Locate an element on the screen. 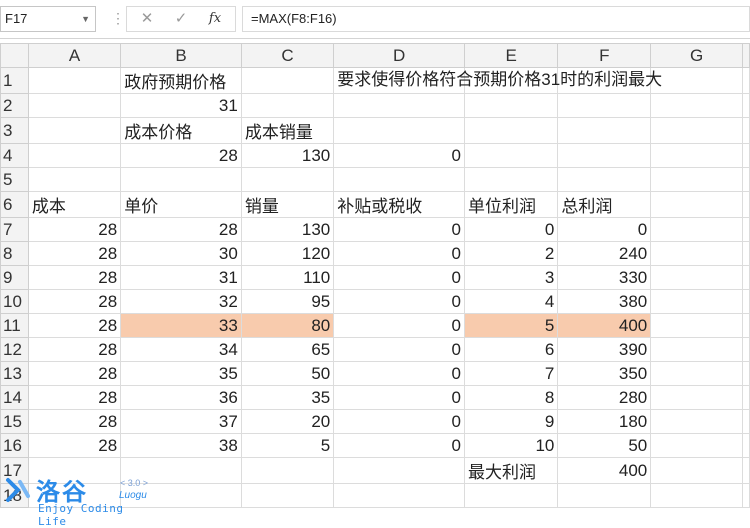 The image size is (750, 528). cell-d15: 0 is located at coordinates (399, 421).